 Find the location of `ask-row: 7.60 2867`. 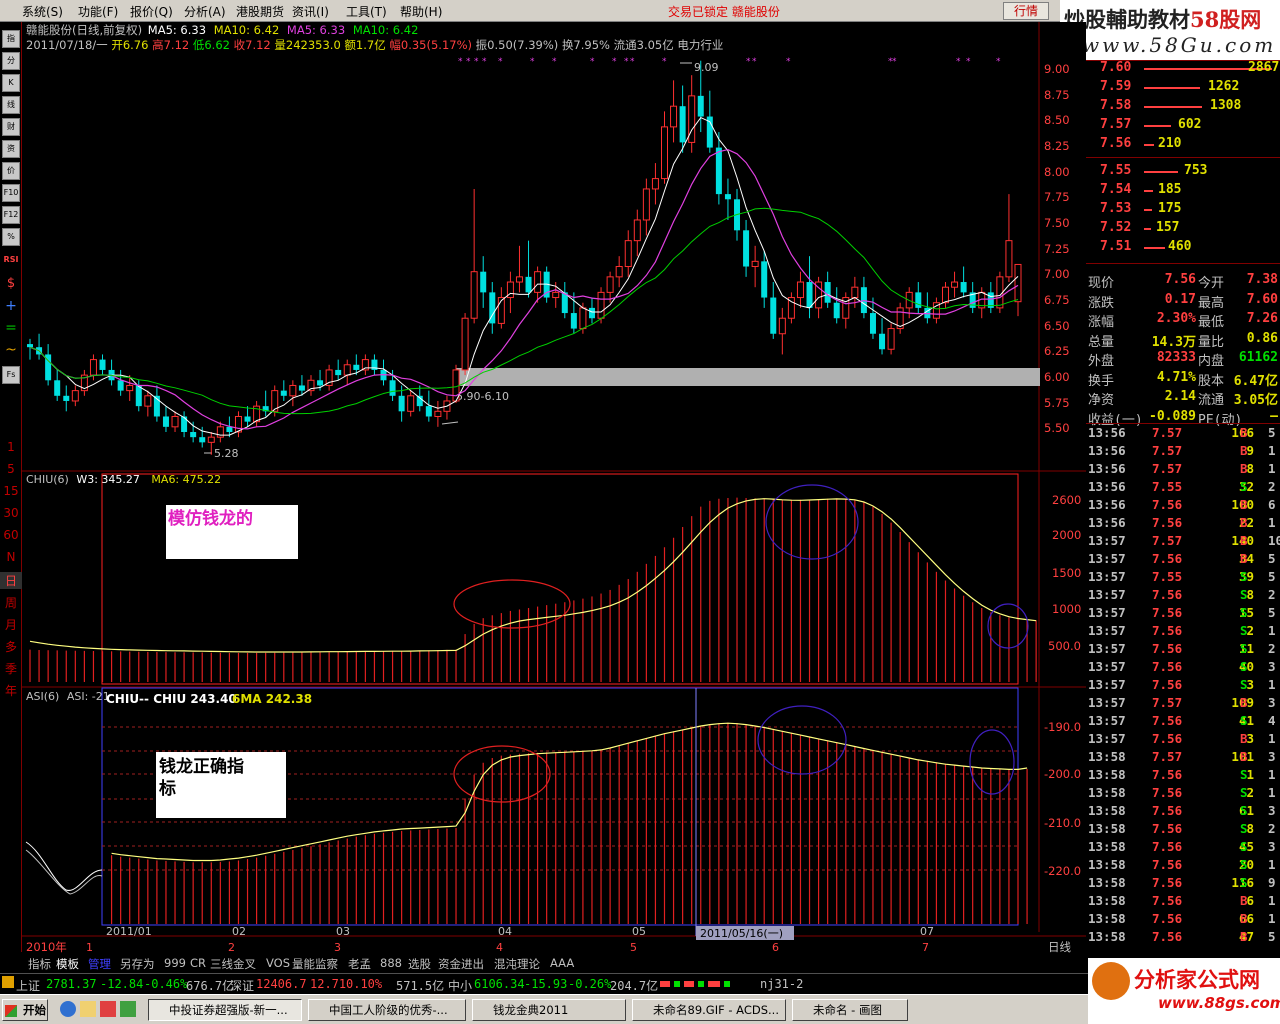

ask-row: 7.60 2867 is located at coordinates (1183, 69).